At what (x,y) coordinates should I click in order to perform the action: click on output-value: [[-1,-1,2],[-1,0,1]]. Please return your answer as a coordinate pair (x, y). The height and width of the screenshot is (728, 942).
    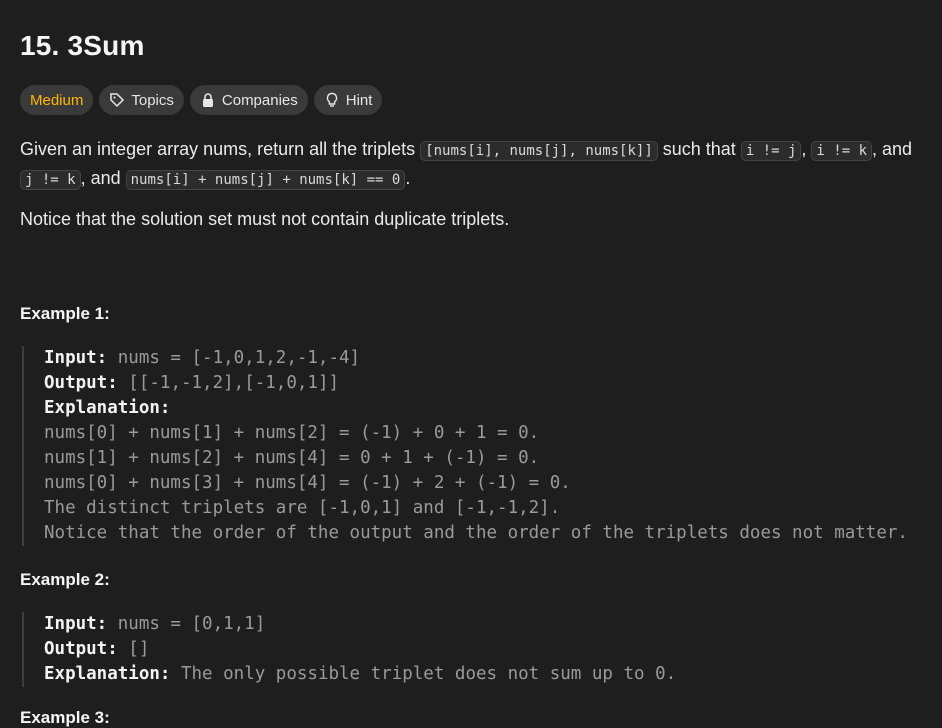
    Looking at the image, I should click on (228, 383).